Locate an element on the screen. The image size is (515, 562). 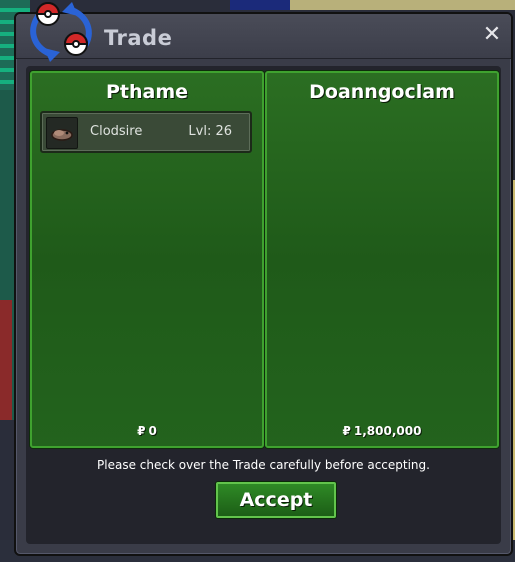
left-money-value: 0 is located at coordinates (152, 431).